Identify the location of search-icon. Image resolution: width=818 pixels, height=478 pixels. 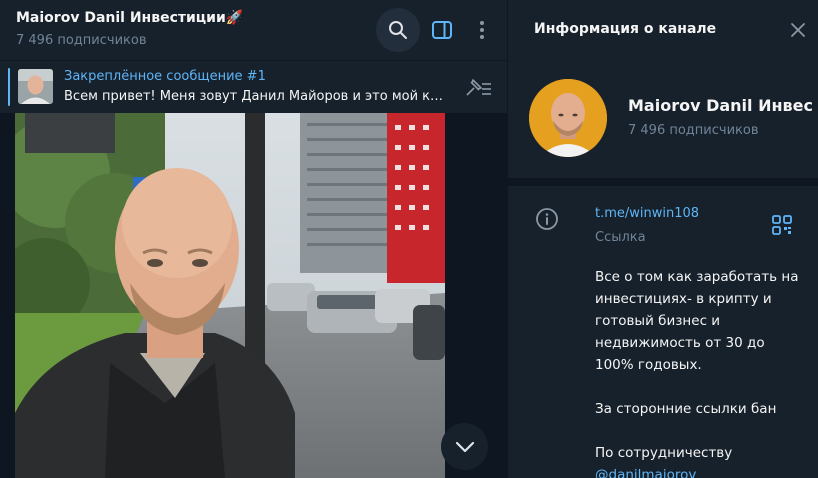
(398, 30).